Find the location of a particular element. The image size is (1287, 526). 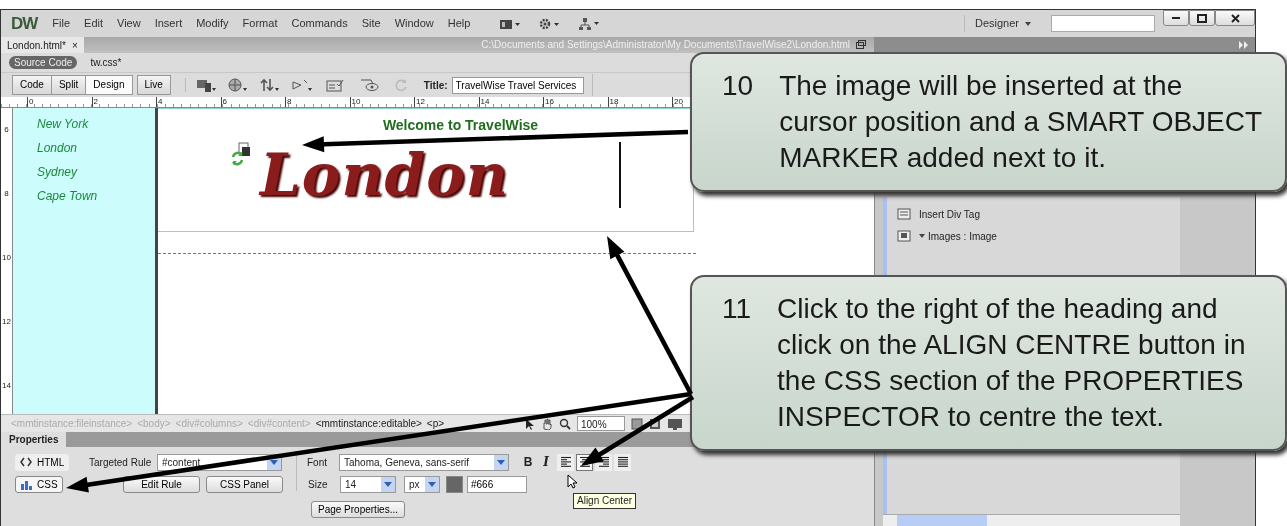

related-file-tab: Source Code is located at coordinates (43, 62).